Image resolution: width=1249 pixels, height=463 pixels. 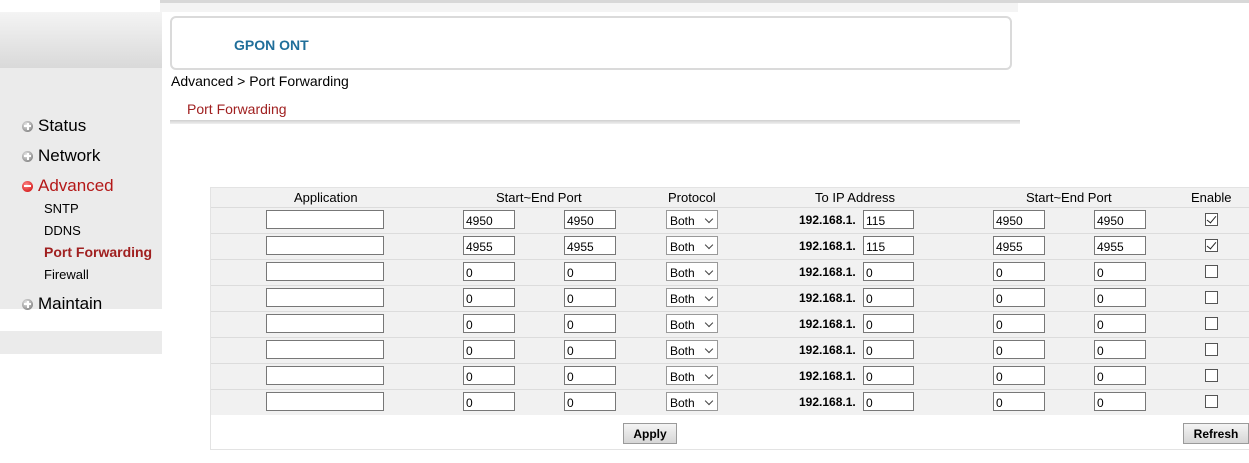 What do you see at coordinates (61, 156) in the screenshot?
I see `sidebar-item-network: Network` at bounding box center [61, 156].